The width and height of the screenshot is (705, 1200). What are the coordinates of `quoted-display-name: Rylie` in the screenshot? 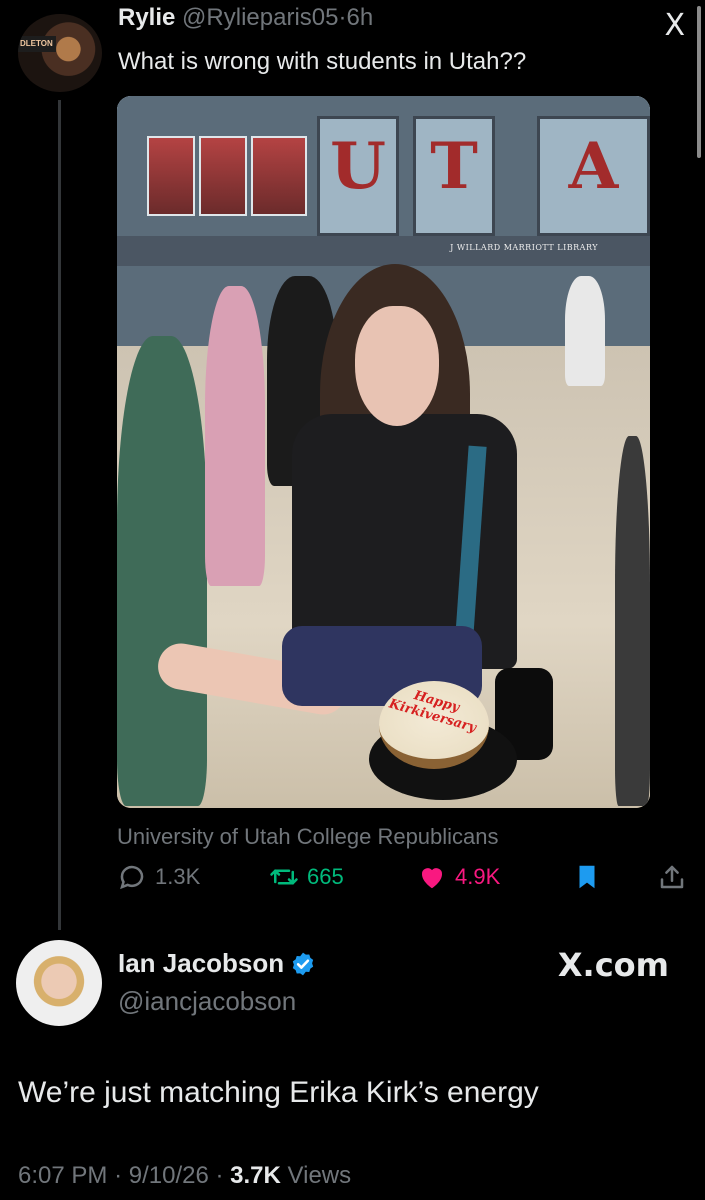 It's located at (146, 17).